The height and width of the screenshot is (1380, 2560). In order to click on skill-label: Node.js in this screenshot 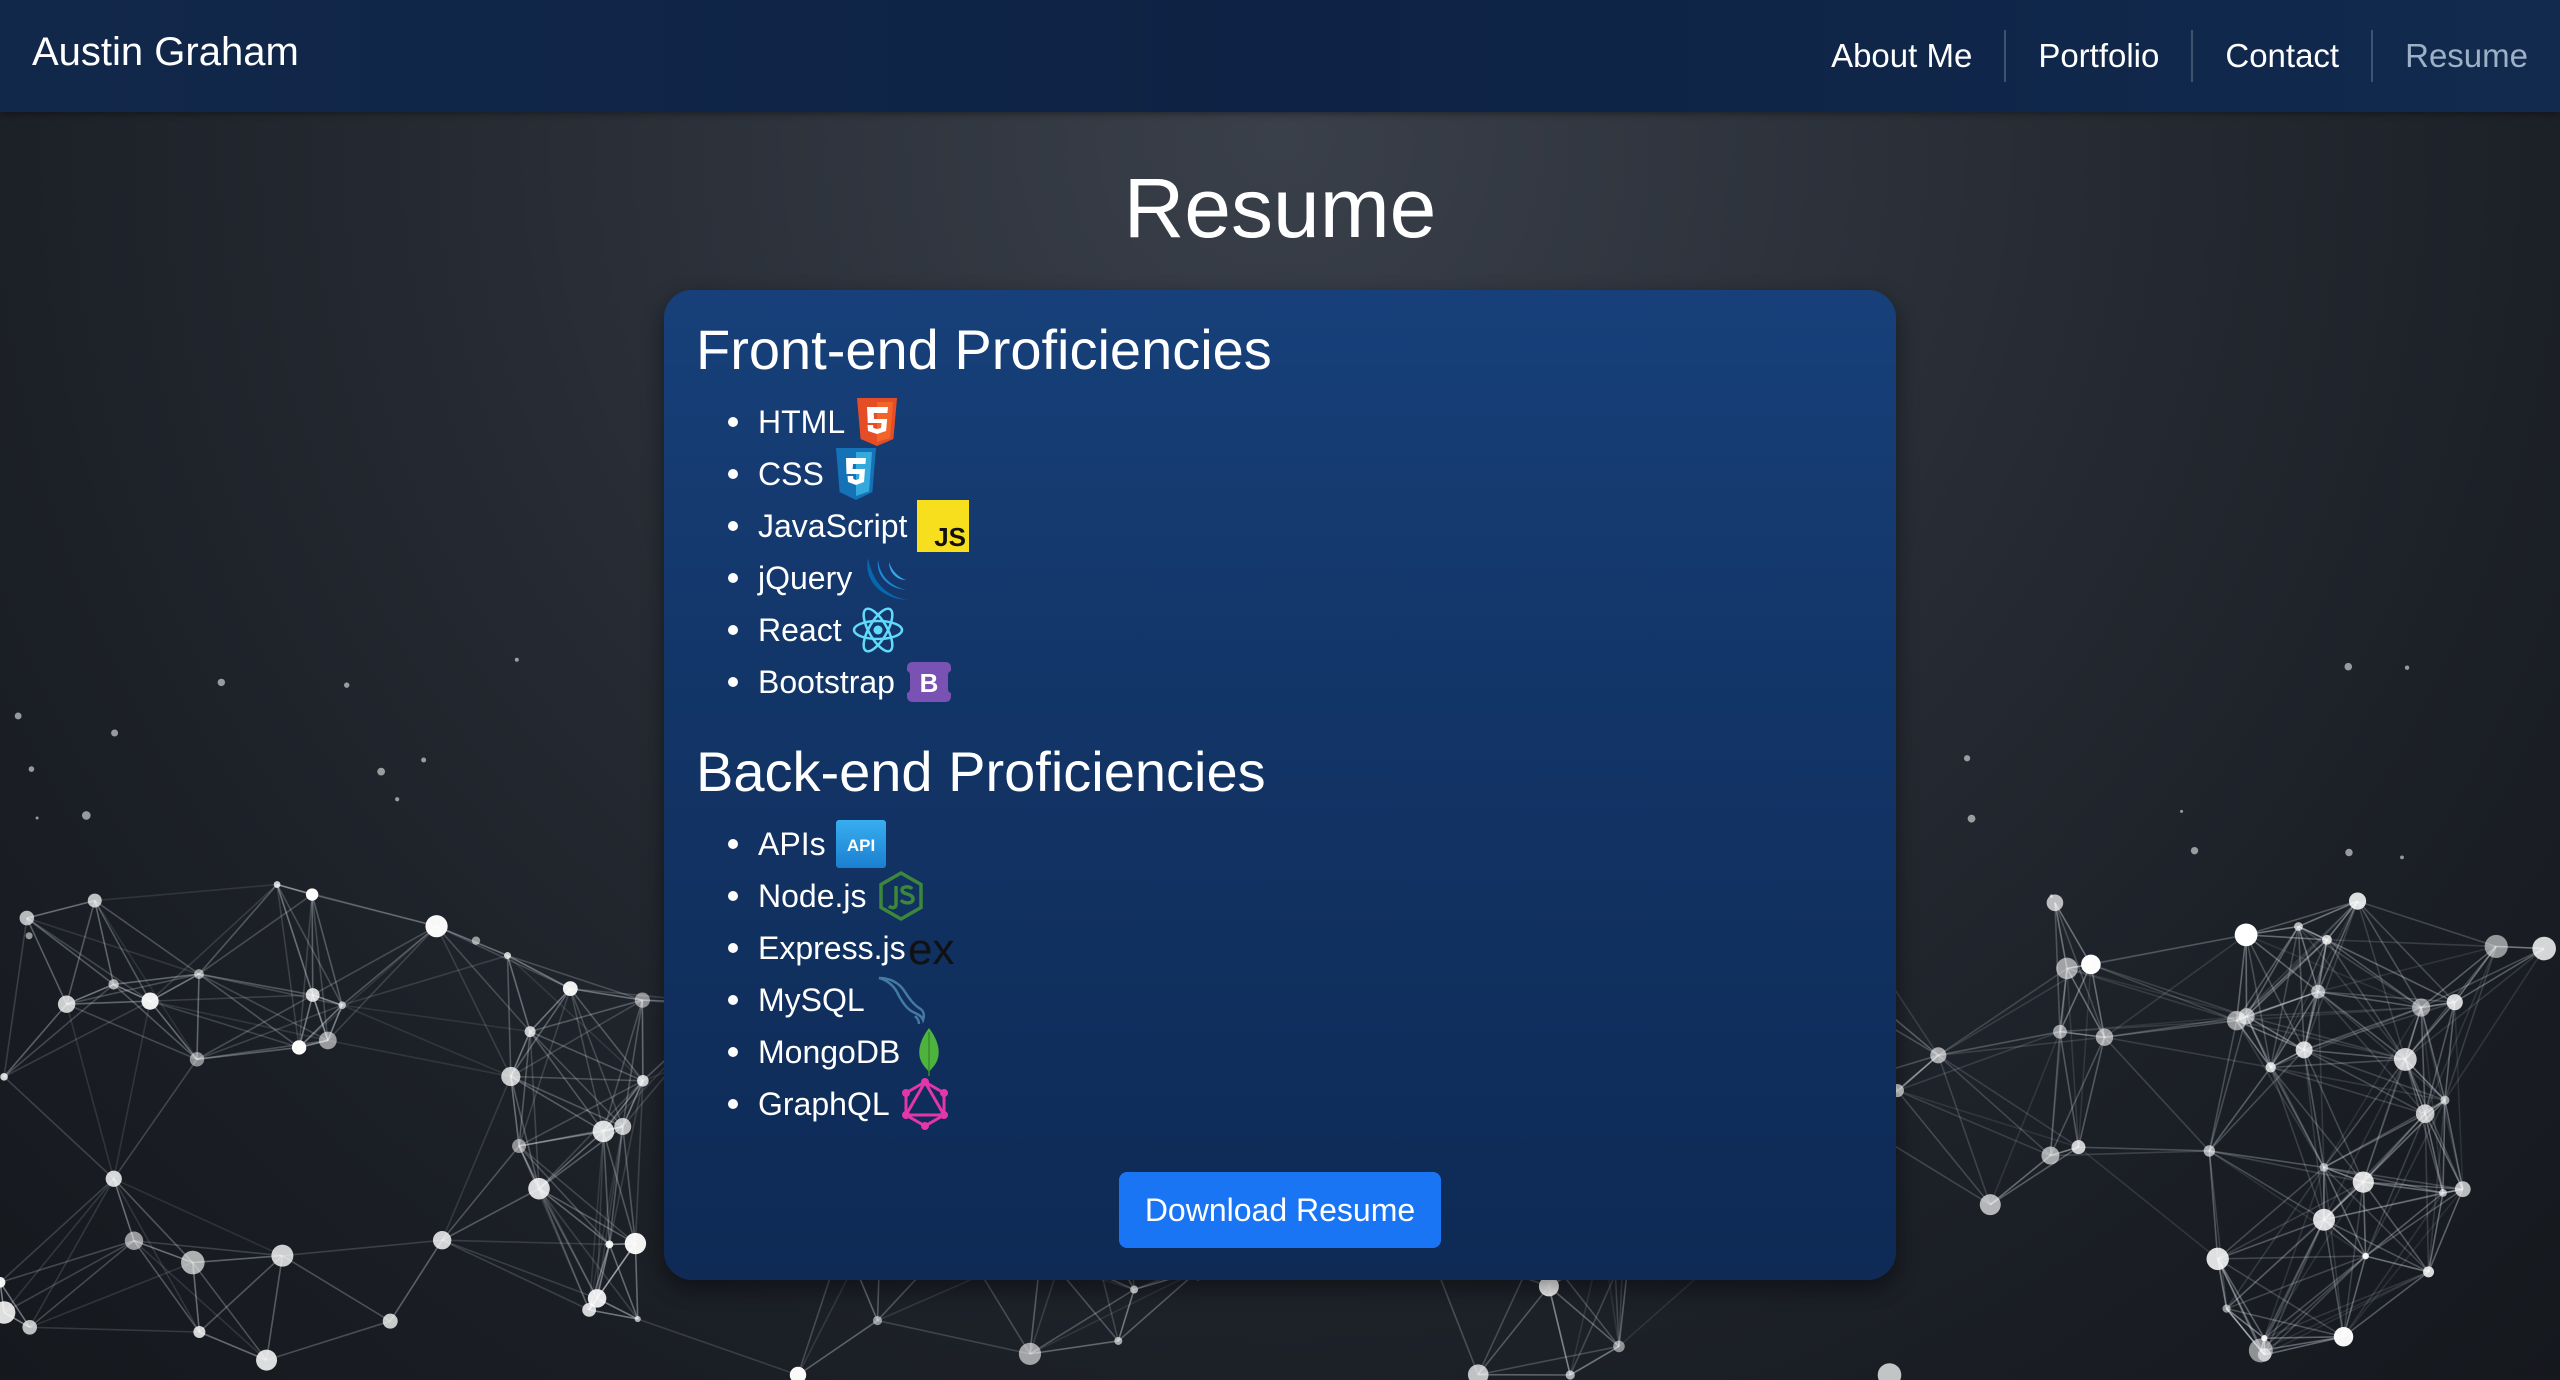, I will do `click(812, 895)`.